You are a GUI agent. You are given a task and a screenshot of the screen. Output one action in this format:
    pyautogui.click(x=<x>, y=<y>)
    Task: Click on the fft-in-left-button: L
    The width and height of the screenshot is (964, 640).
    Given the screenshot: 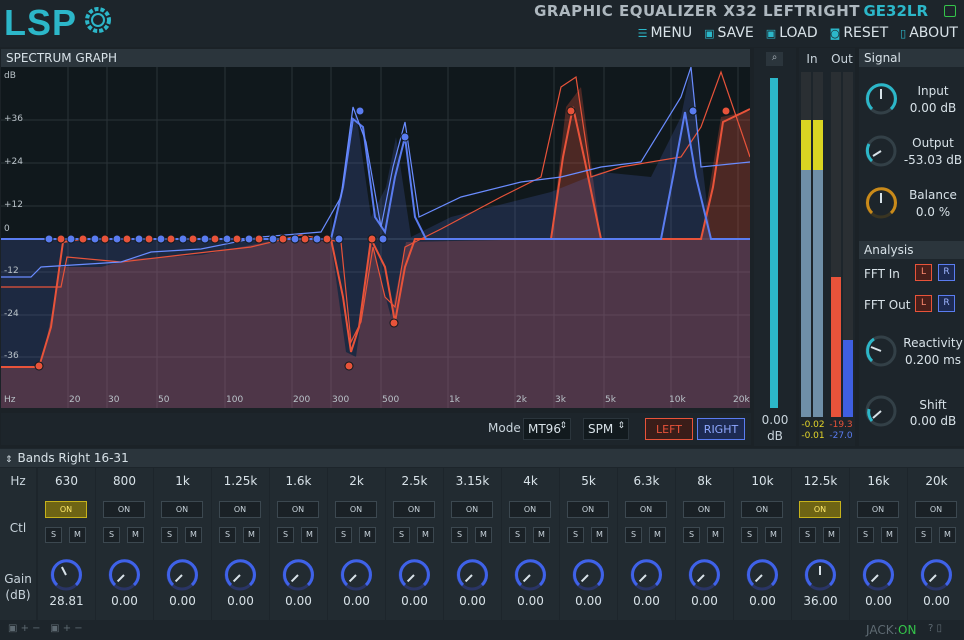 What is the action you would take?
    pyautogui.click(x=923, y=272)
    